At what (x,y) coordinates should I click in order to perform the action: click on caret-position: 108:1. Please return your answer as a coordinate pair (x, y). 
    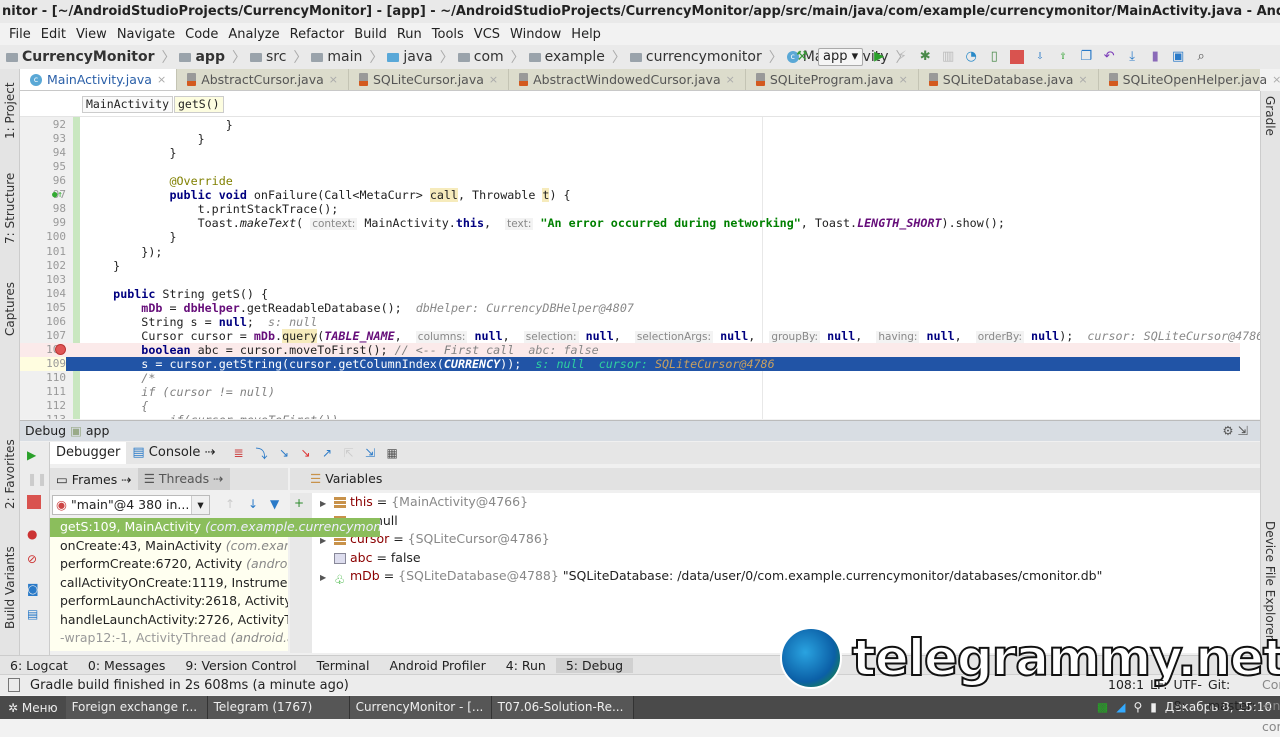
    Looking at the image, I should click on (1126, 684).